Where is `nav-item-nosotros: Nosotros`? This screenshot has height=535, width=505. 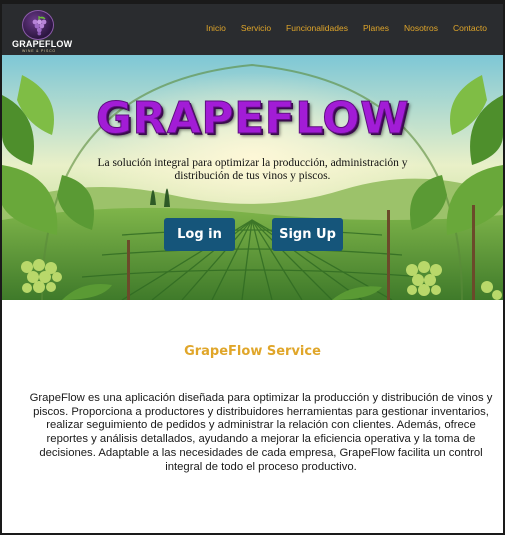 nav-item-nosotros: Nosotros is located at coordinates (421, 28).